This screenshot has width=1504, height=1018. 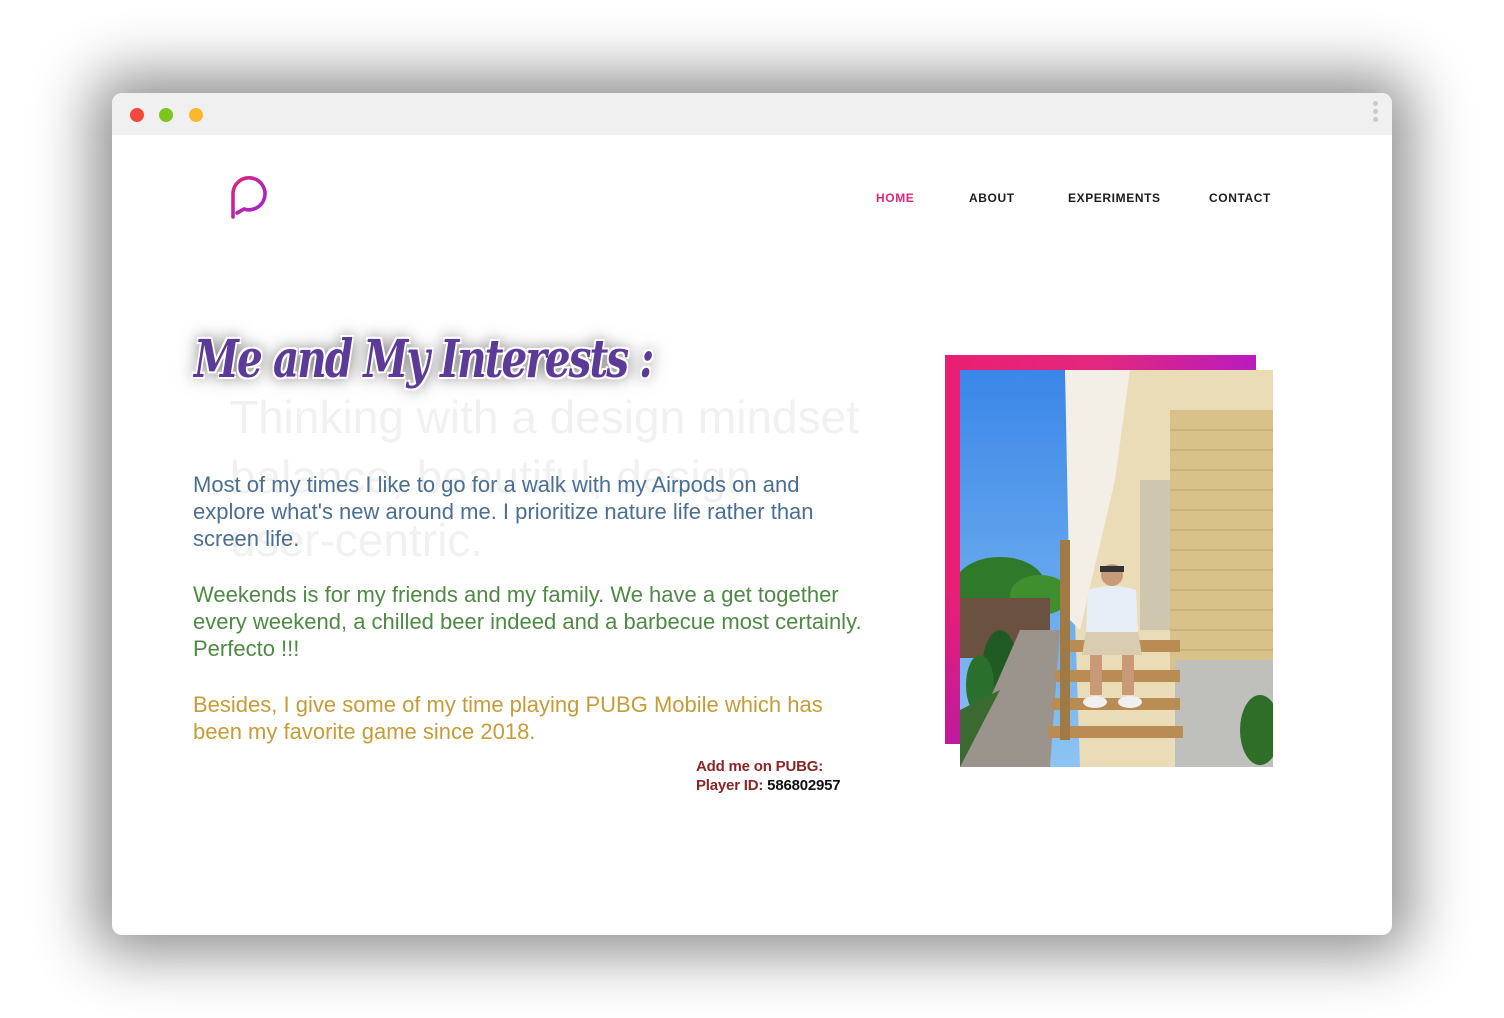 What do you see at coordinates (752, 114) in the screenshot?
I see `window-titlebar` at bounding box center [752, 114].